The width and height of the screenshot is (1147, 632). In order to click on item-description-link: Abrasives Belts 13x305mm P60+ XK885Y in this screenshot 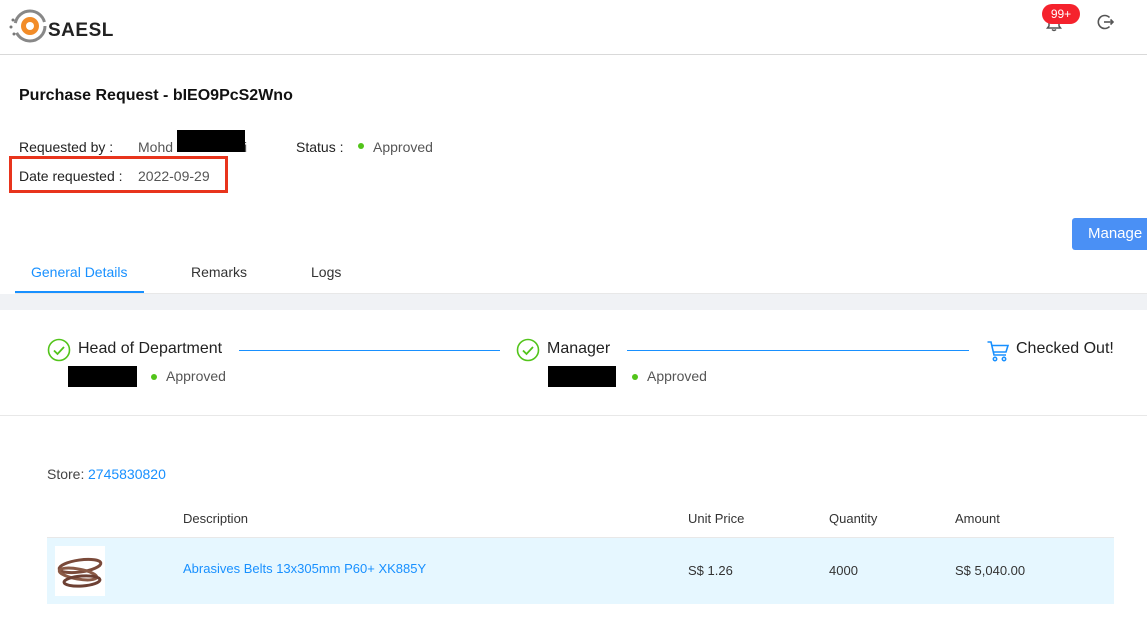, I will do `click(304, 568)`.